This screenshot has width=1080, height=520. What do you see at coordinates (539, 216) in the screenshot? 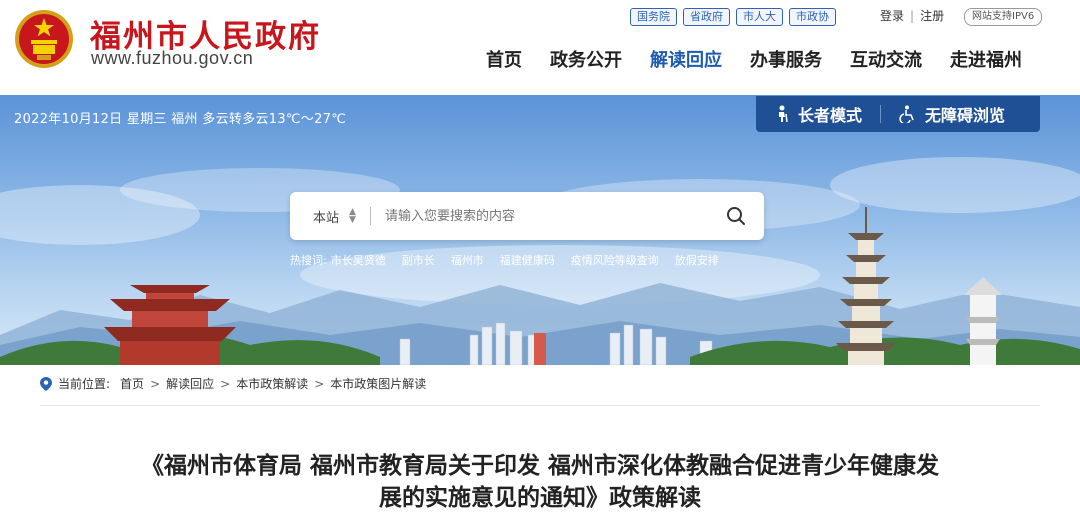
I see `search-input` at bounding box center [539, 216].